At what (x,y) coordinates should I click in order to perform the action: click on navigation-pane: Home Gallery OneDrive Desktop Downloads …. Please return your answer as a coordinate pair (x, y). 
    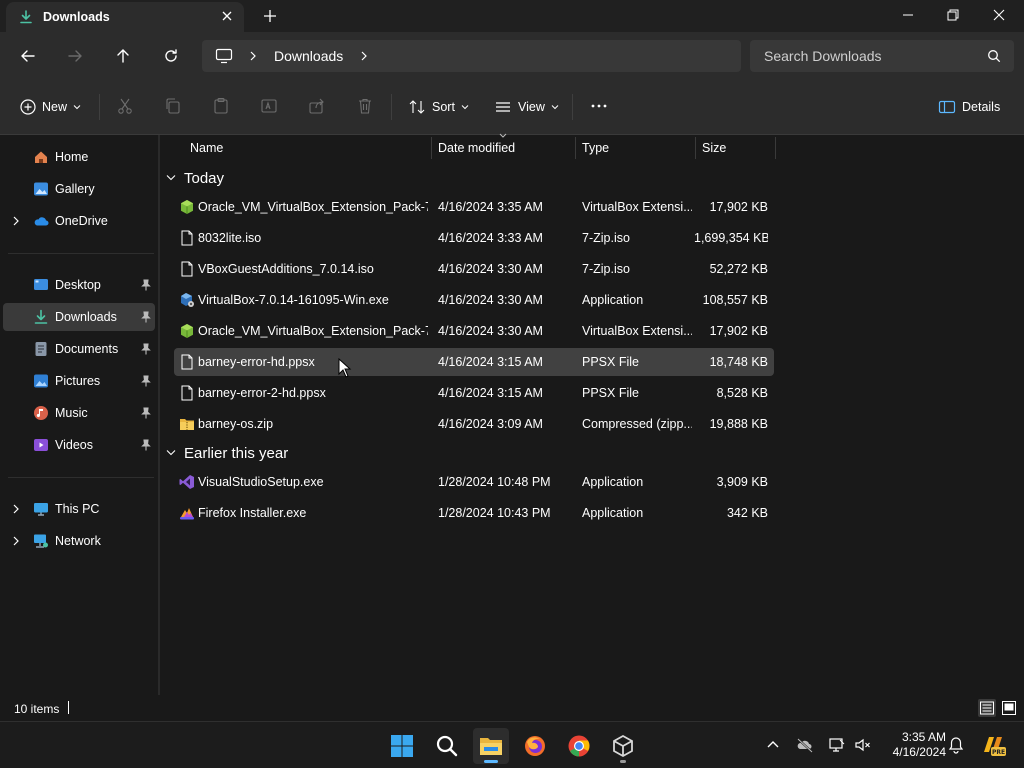
    Looking at the image, I should click on (79, 415).